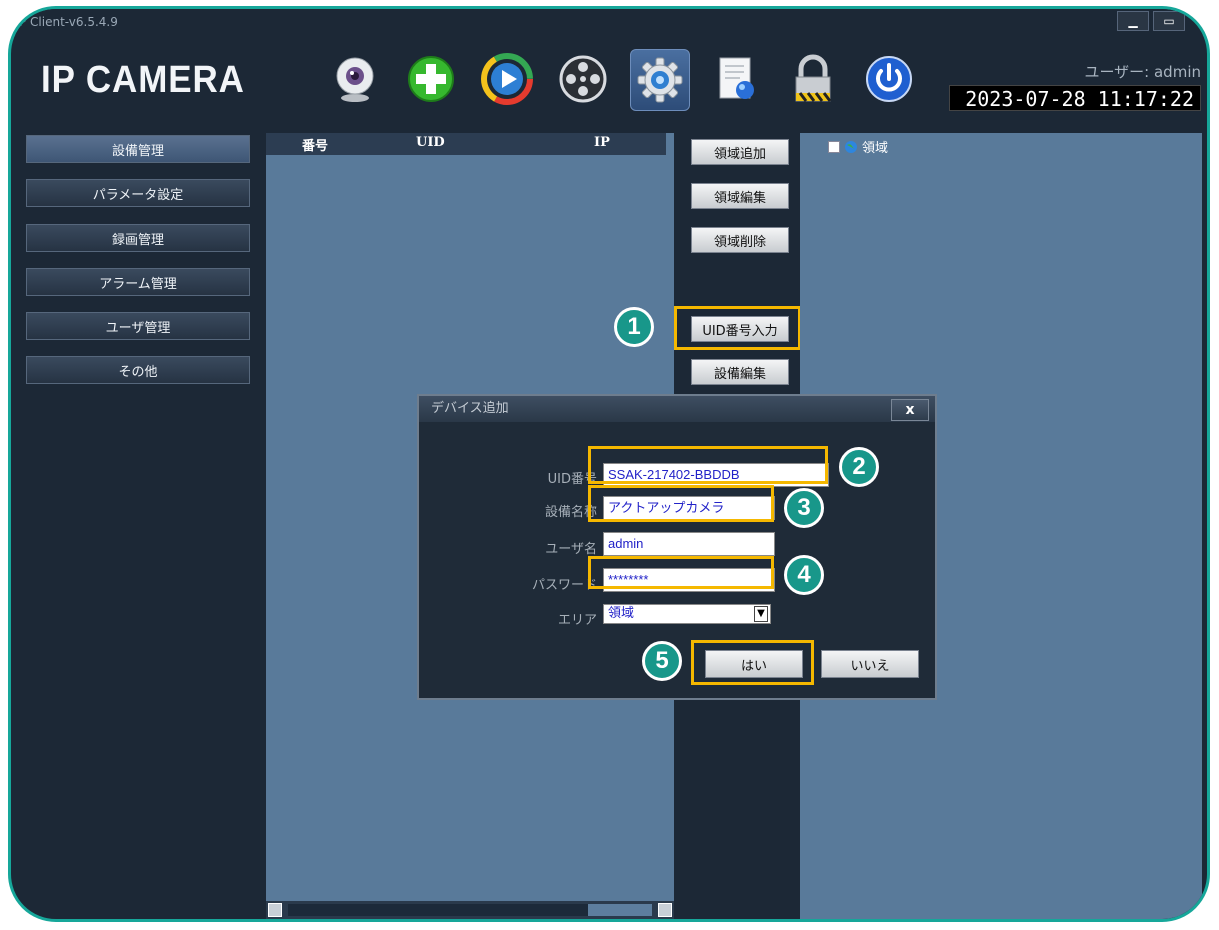 This screenshot has width=1219, height=930. What do you see at coordinates (804, 575) in the screenshot?
I see `step-badge-4: 4` at bounding box center [804, 575].